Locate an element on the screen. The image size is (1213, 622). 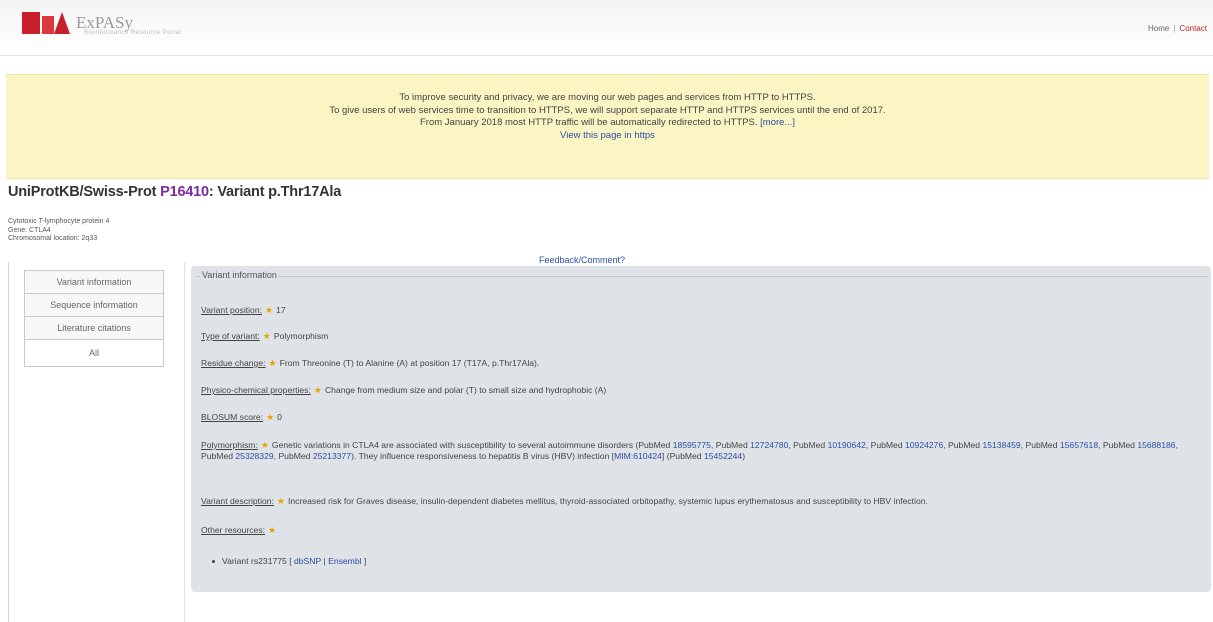
variant-resource-item: Variant rs231775 [ dbSNP | Ensembl ] is located at coordinates (289, 561).